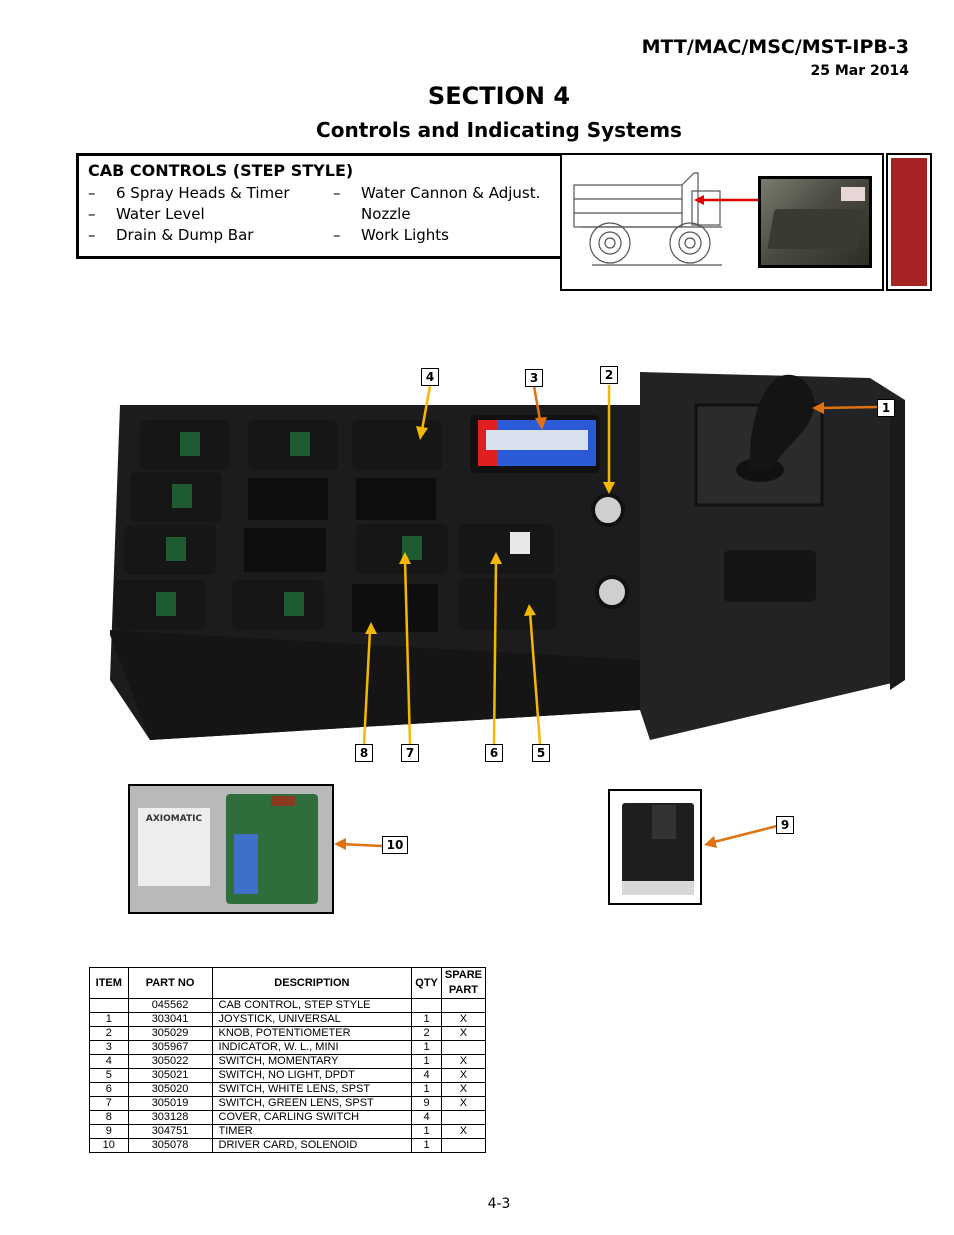 Image resolution: width=954 pixels, height=1235 pixels. I want to click on table-row: 4 305022 SWITCH, MOMENTARY 1 X, so click(288, 1061).